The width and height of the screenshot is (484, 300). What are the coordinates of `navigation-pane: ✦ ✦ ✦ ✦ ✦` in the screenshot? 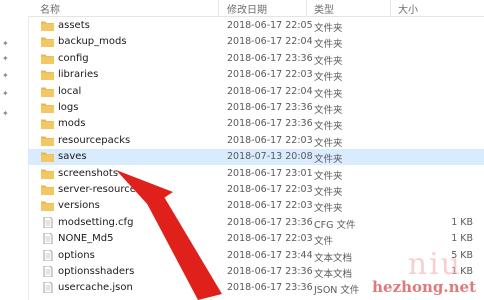 It's located at (14, 150).